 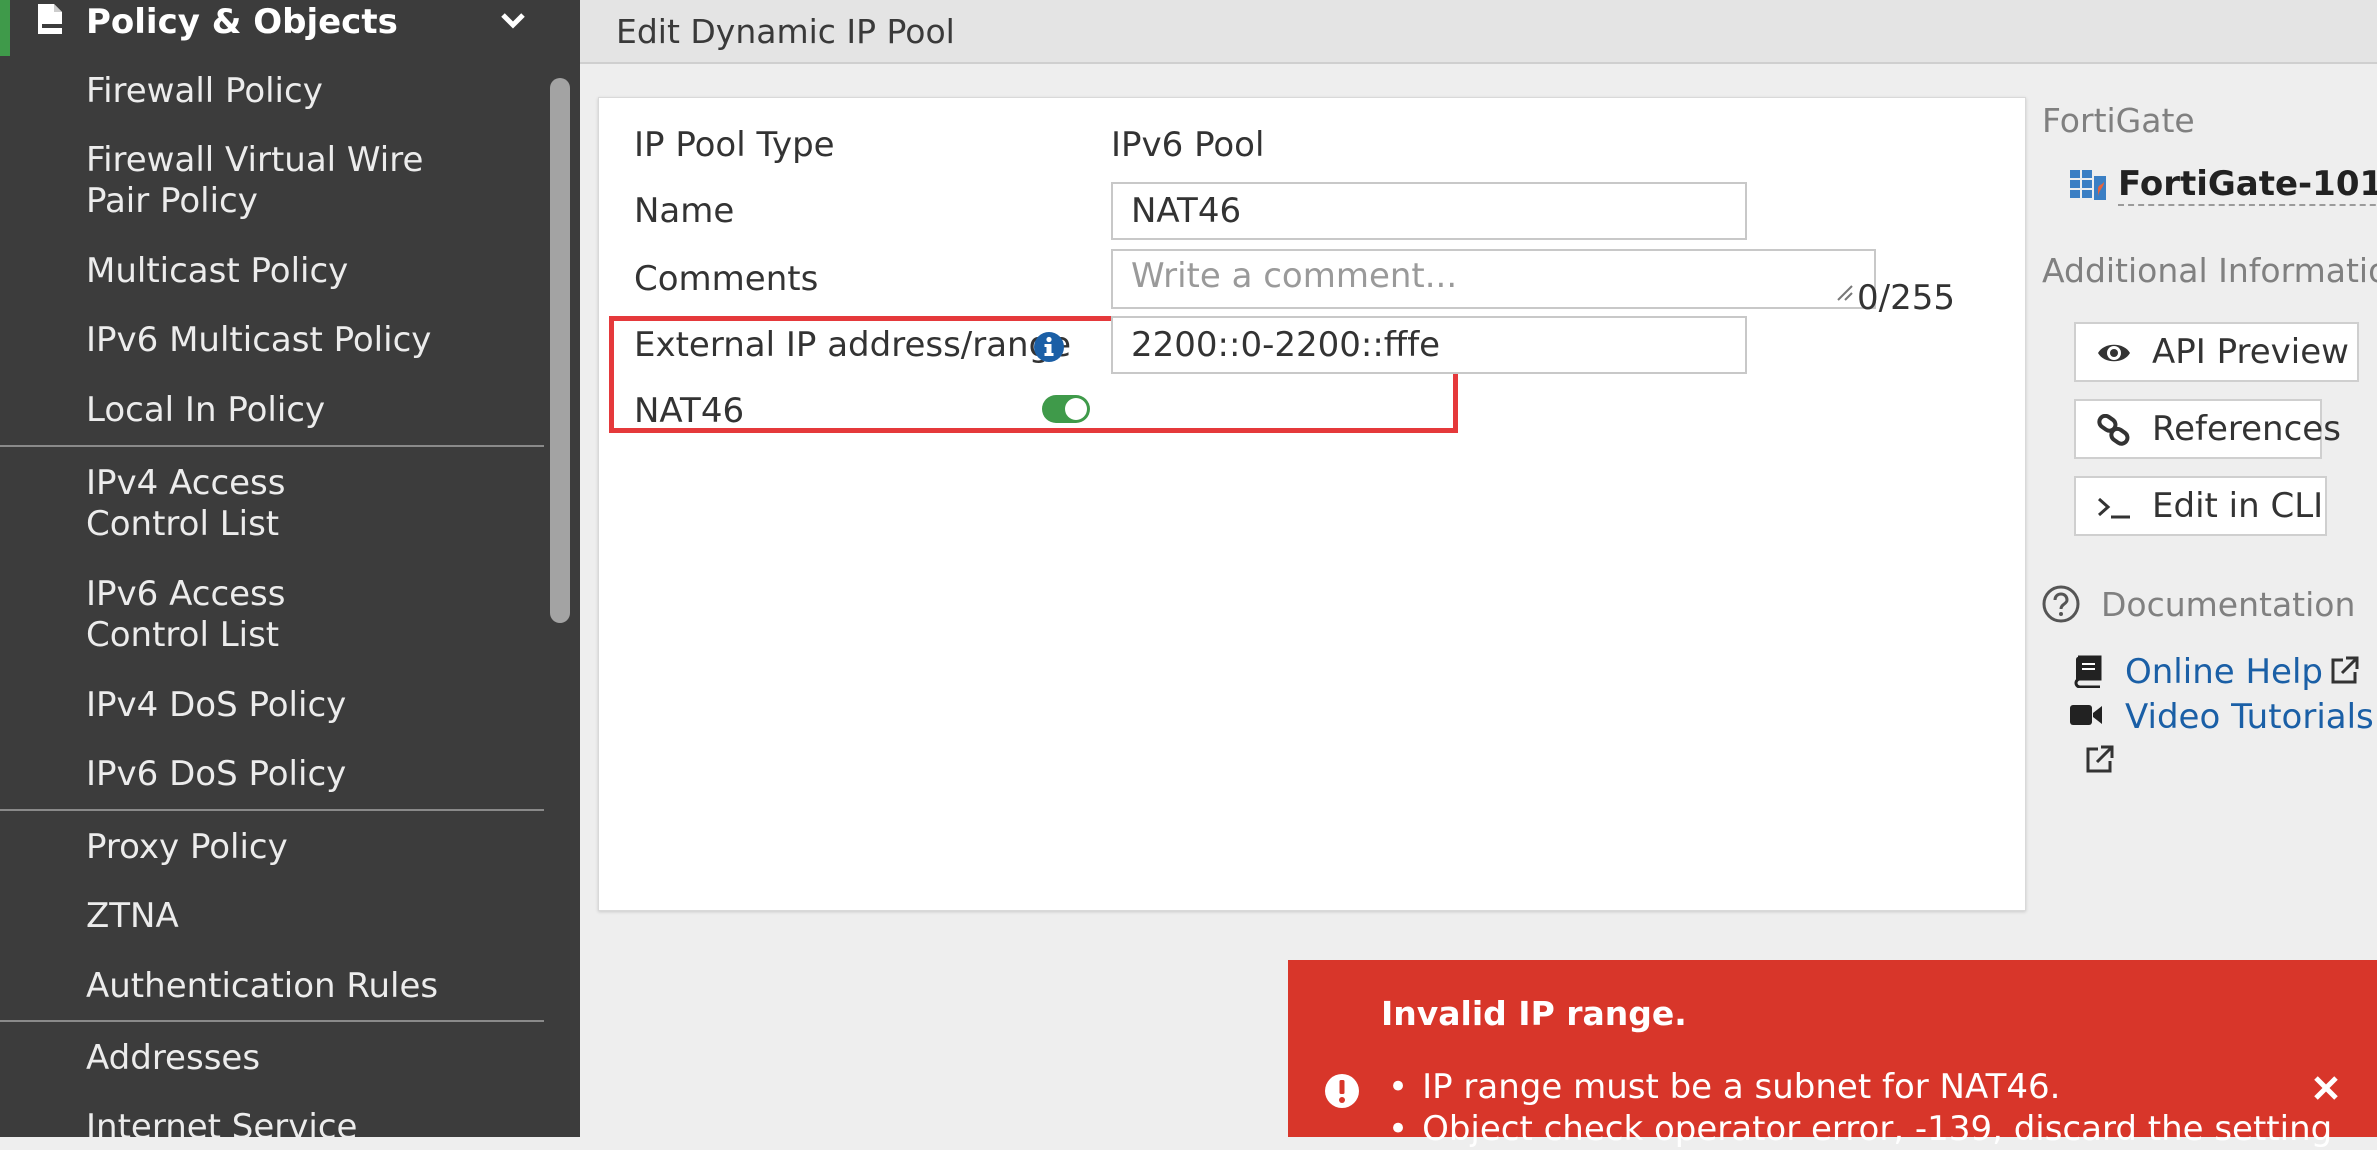 I want to click on link-icon, so click(x=2113, y=430).